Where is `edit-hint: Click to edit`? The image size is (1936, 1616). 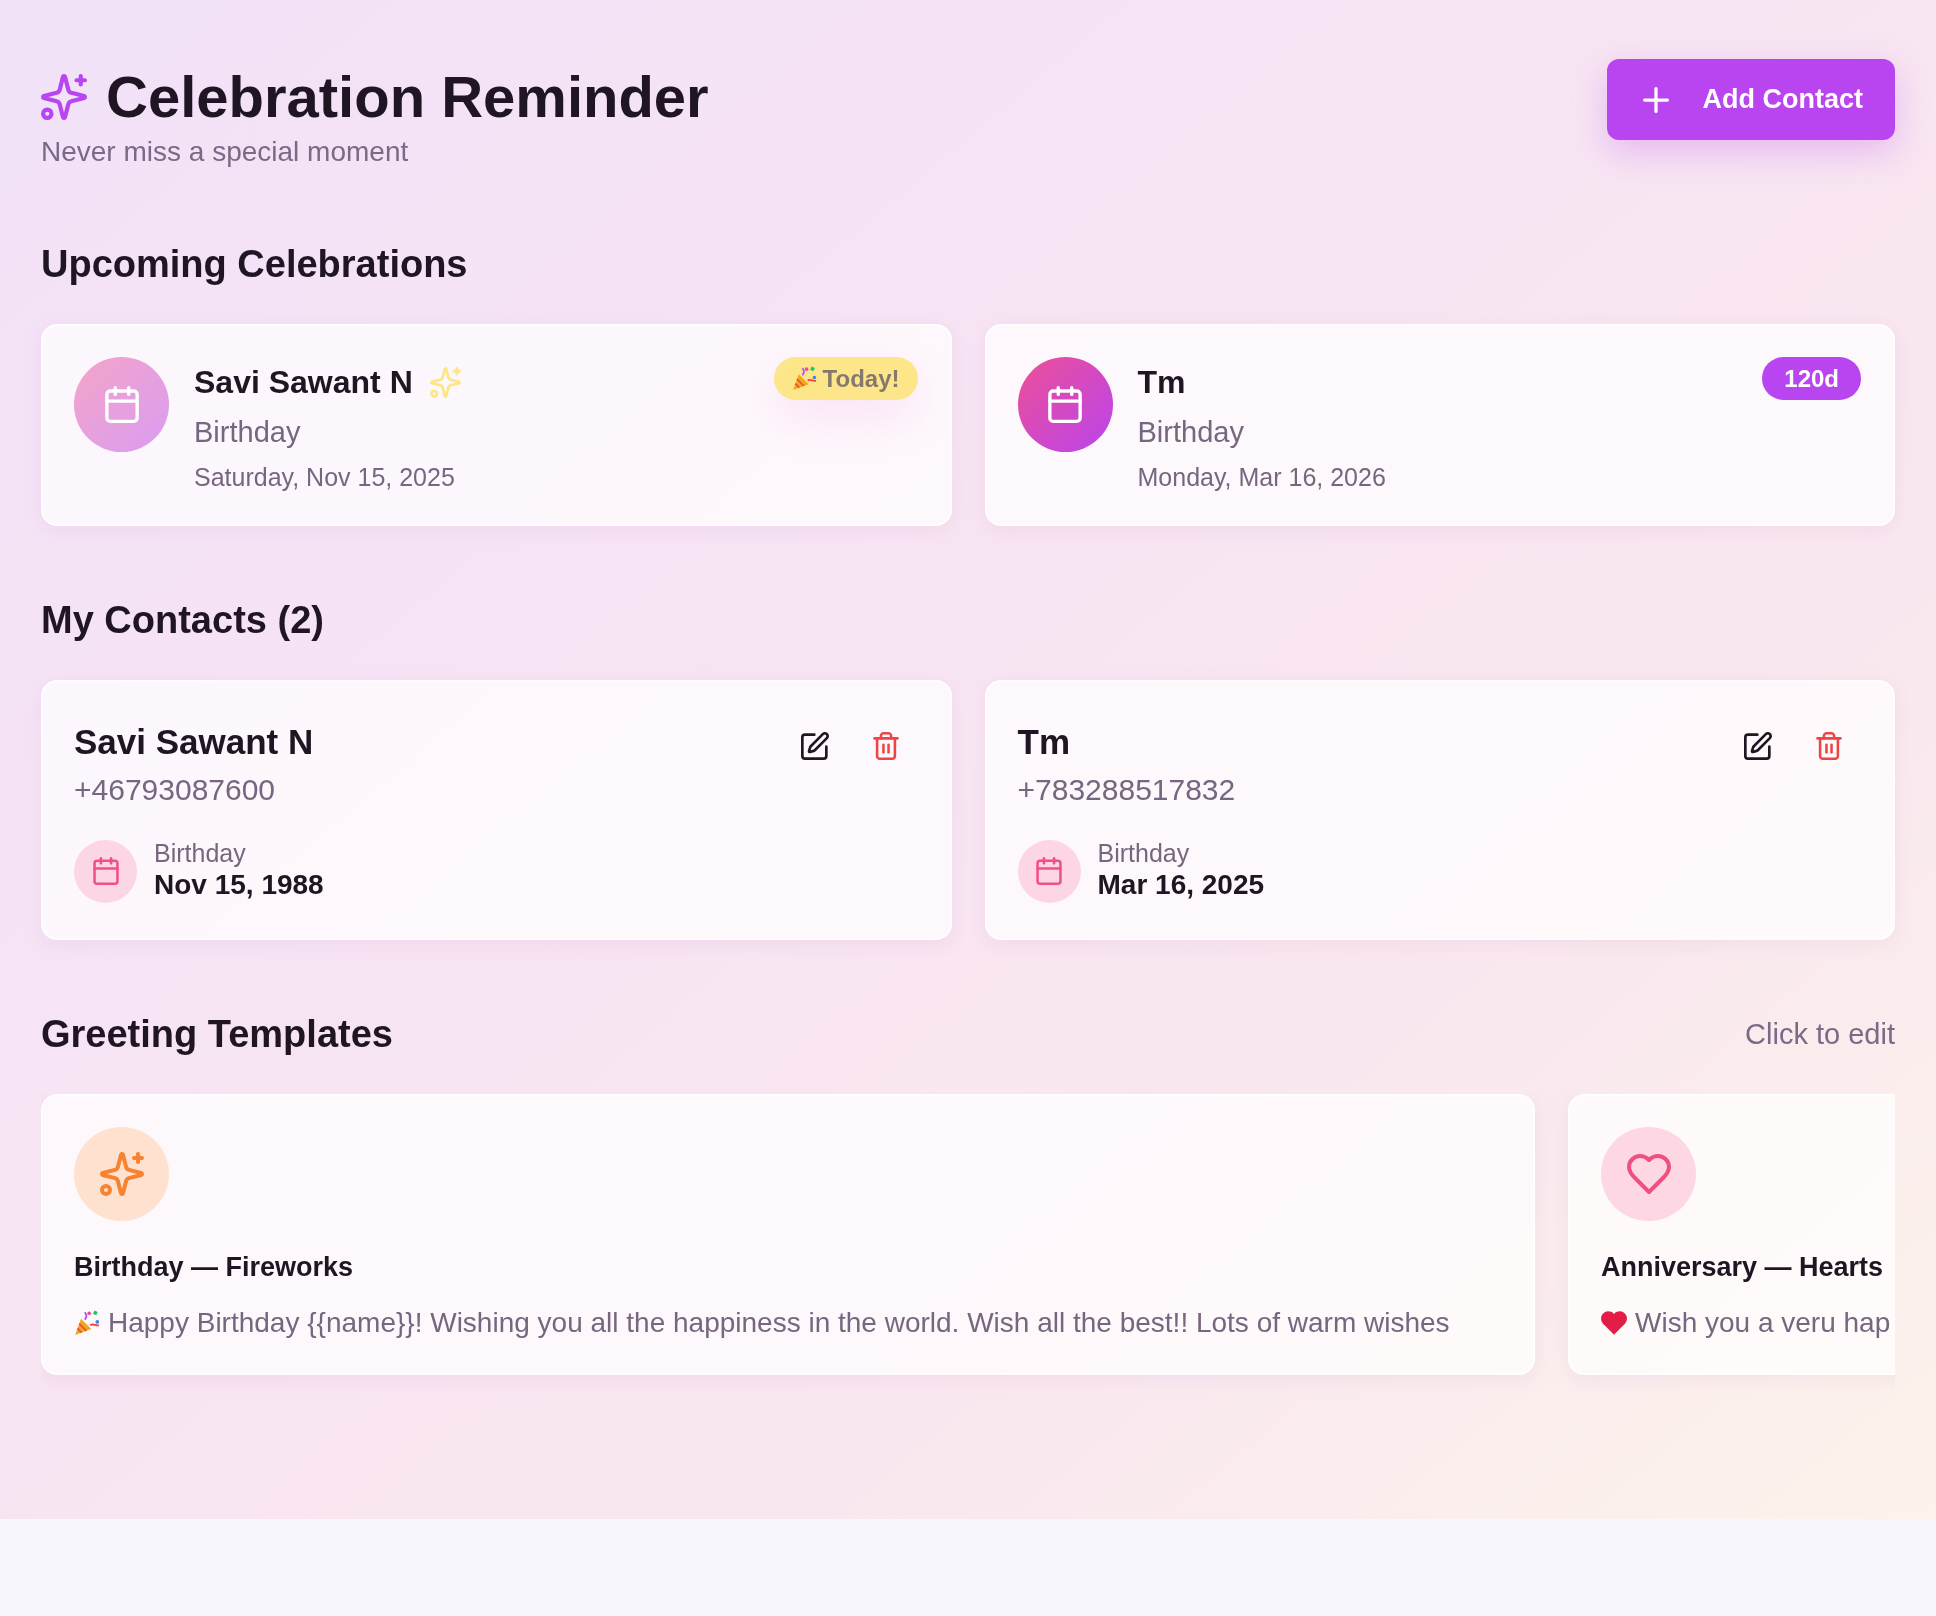
edit-hint: Click to edit is located at coordinates (1820, 1034).